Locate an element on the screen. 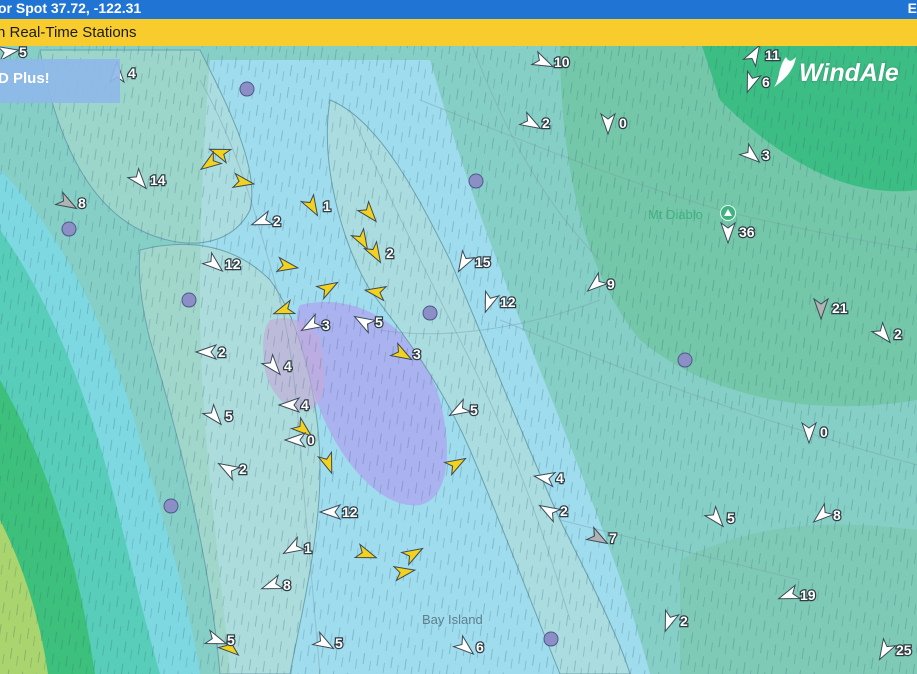  wind-speed-label: 7 is located at coordinates (613, 538).